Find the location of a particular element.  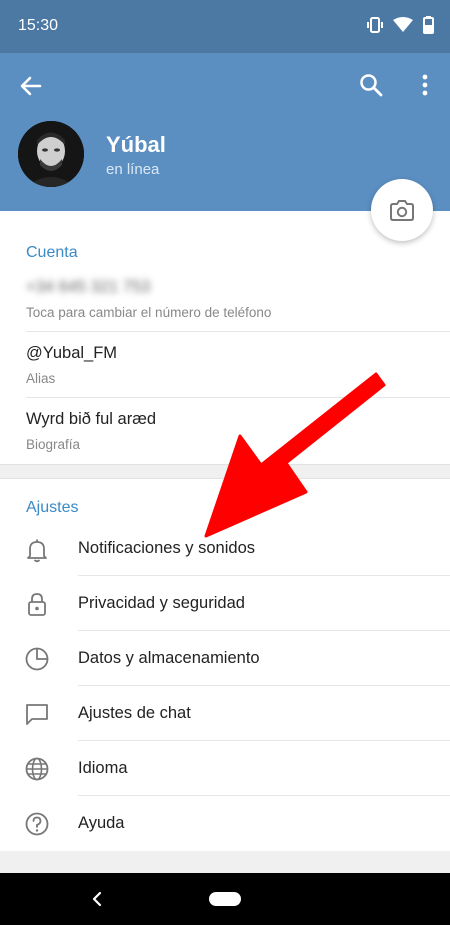

status-time: 15:30 is located at coordinates (38, 25).